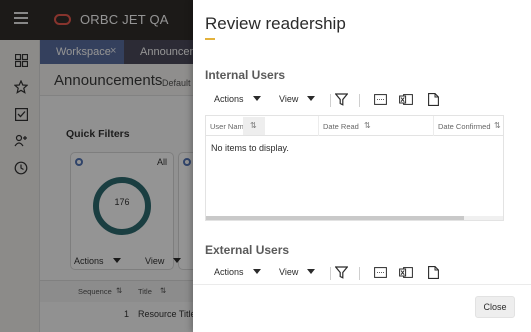  Describe the element at coordinates (376, 126) in the screenshot. I see `column-header-date-read: Date Read ⇅` at that location.